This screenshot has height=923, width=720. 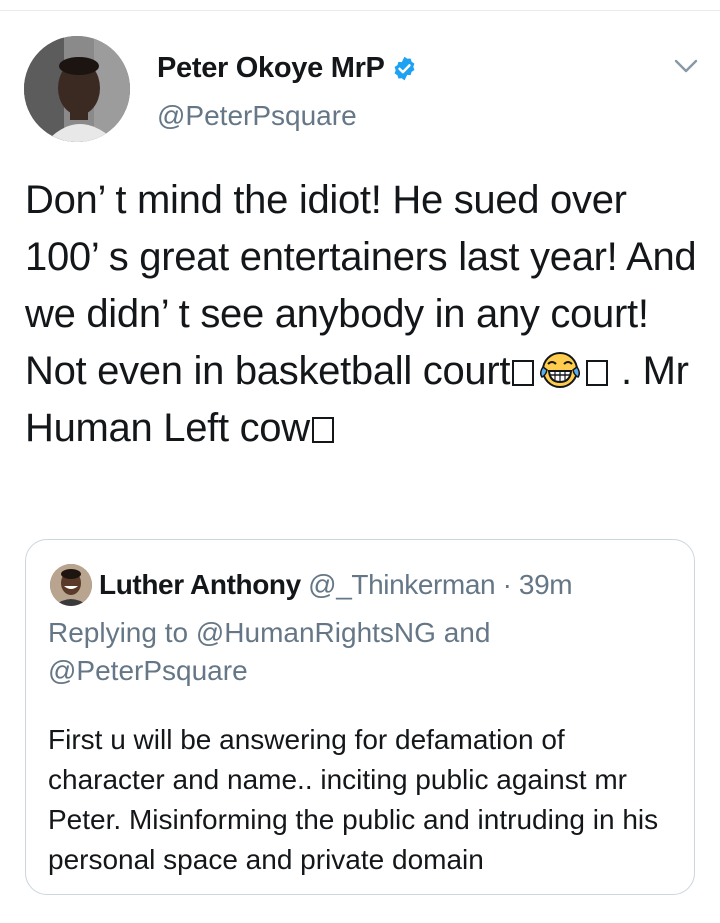 What do you see at coordinates (467, 632) in the screenshot?
I see `replying-and-label: and` at bounding box center [467, 632].